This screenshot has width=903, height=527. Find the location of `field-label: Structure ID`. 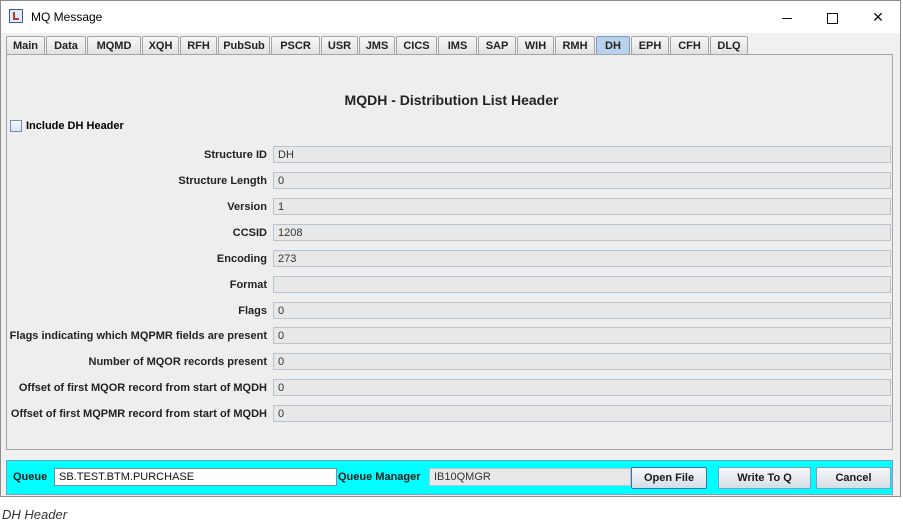

field-label: Structure ID is located at coordinates (235, 155).